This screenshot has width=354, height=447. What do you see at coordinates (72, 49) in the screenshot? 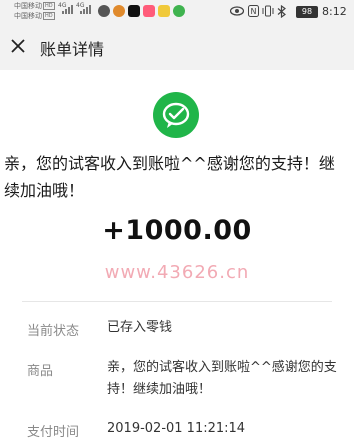
I see `page-title: 账单详情` at bounding box center [72, 49].